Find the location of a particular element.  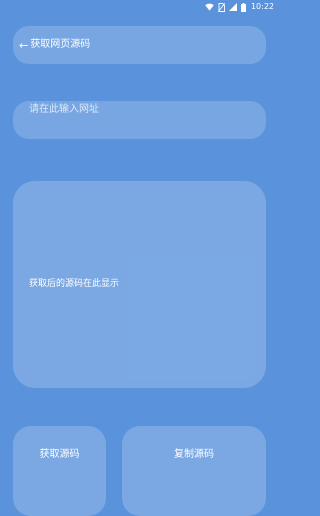

battery-icon is located at coordinates (243, 7).